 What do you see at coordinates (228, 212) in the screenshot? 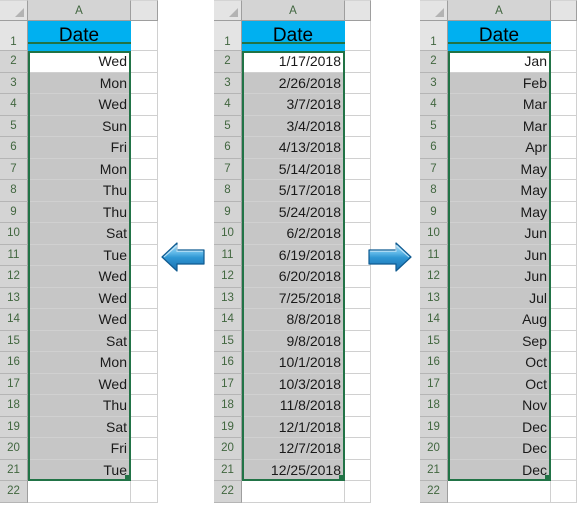
I see `row-number-p2-9: 9` at bounding box center [228, 212].